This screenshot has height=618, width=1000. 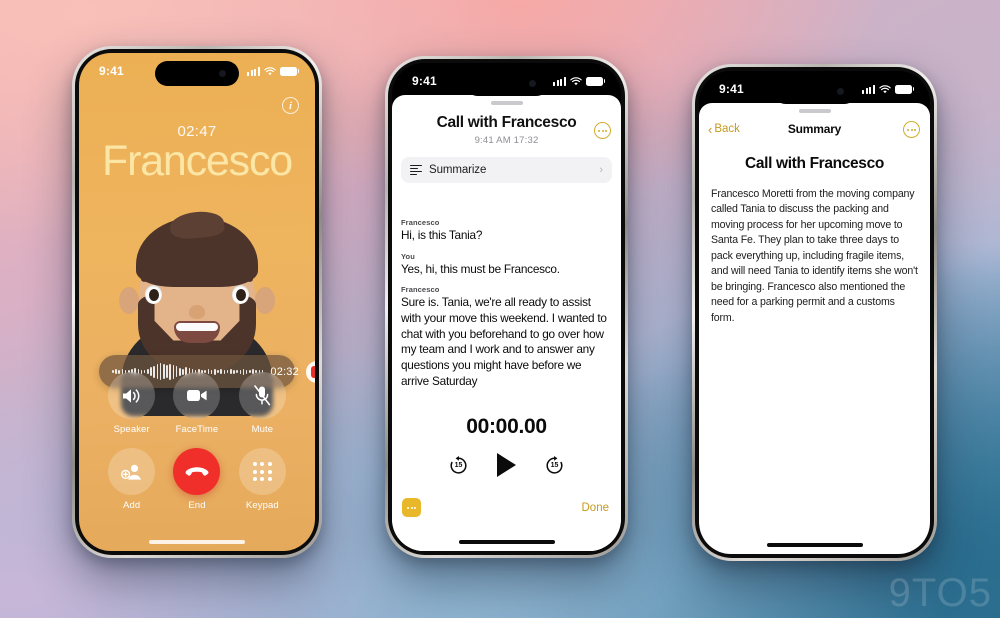 I want to click on call-controls: Speaker FaceTime Mute Add End Keypad, so click(x=197, y=441).